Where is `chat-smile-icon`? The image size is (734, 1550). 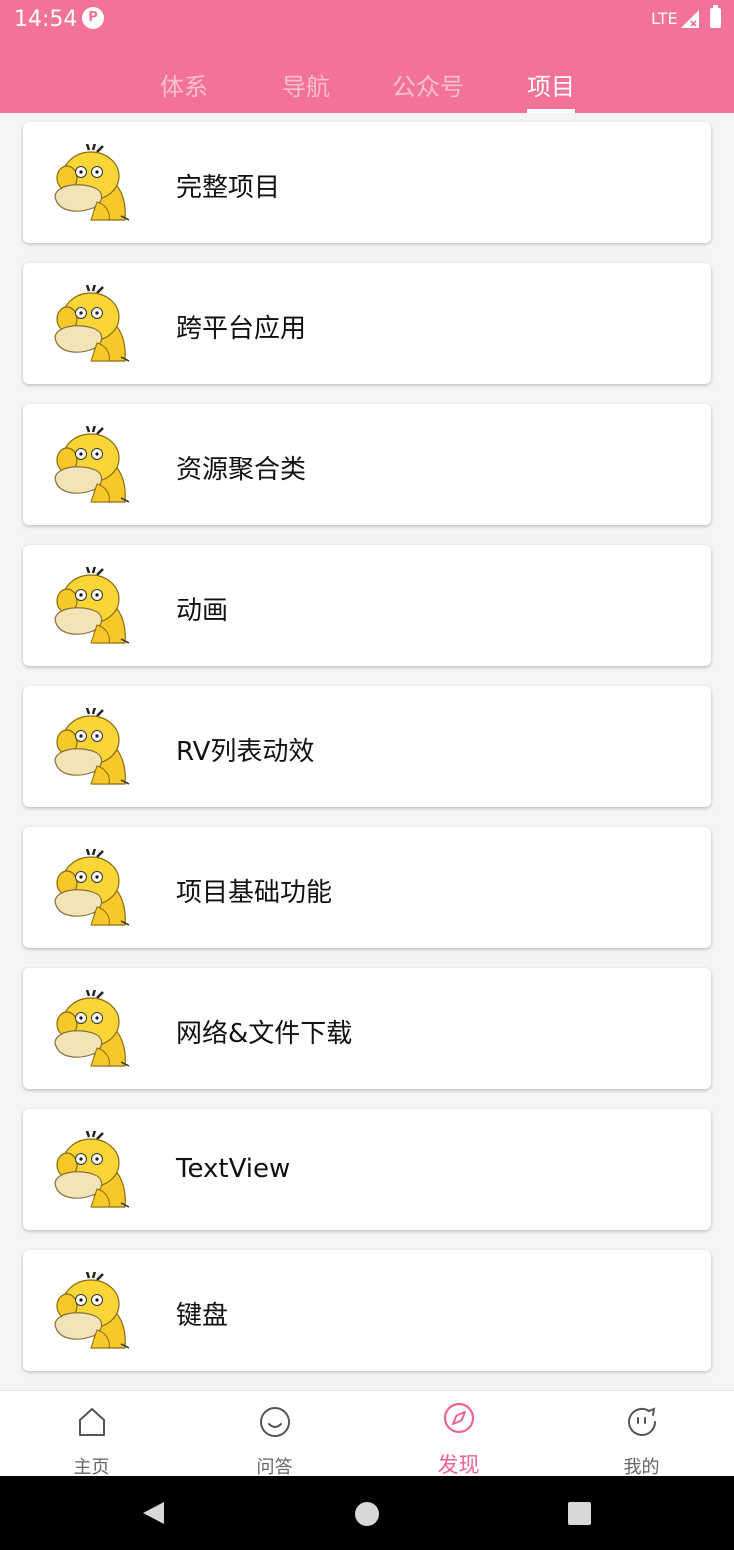 chat-smile-icon is located at coordinates (275, 1422).